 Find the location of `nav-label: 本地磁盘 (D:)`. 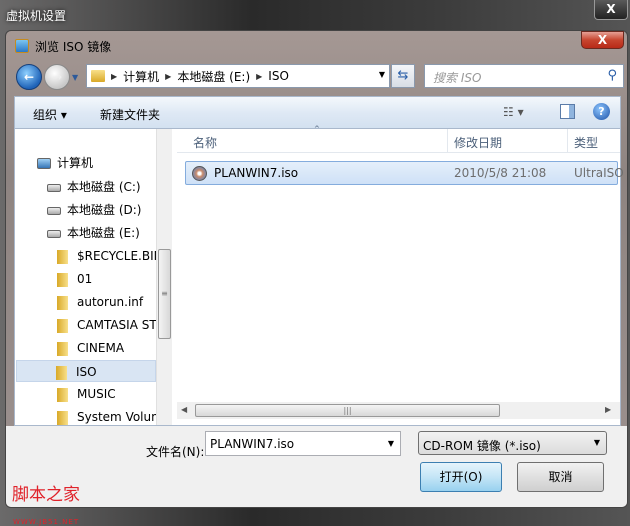

nav-label: 本地磁盘 (D:) is located at coordinates (104, 210).